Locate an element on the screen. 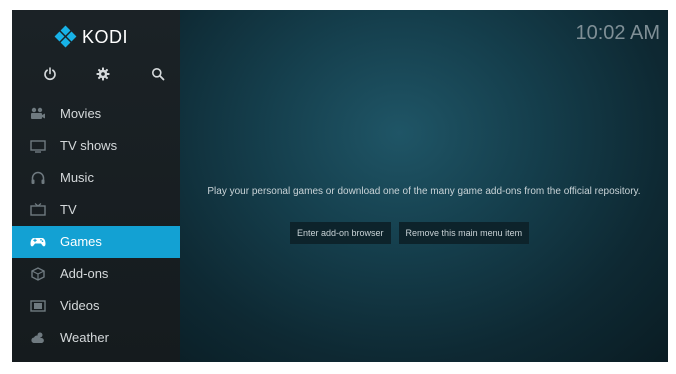 The height and width of the screenshot is (374, 676). kodi-logo: KODI is located at coordinates (91, 36).